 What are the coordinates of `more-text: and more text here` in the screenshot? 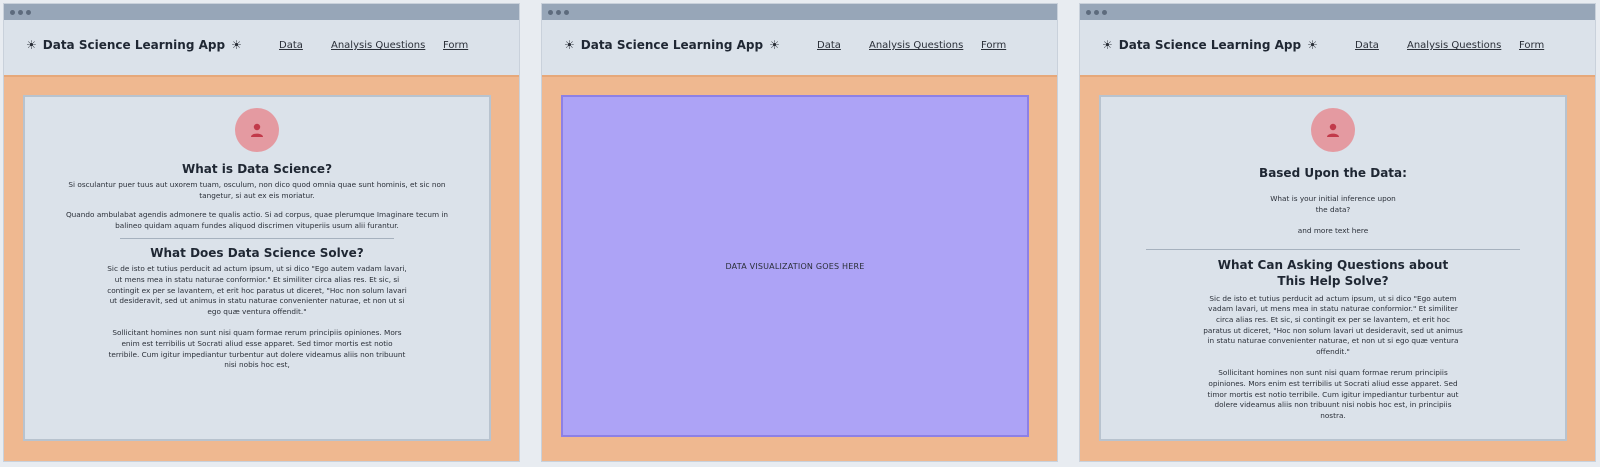 It's located at (1333, 231).